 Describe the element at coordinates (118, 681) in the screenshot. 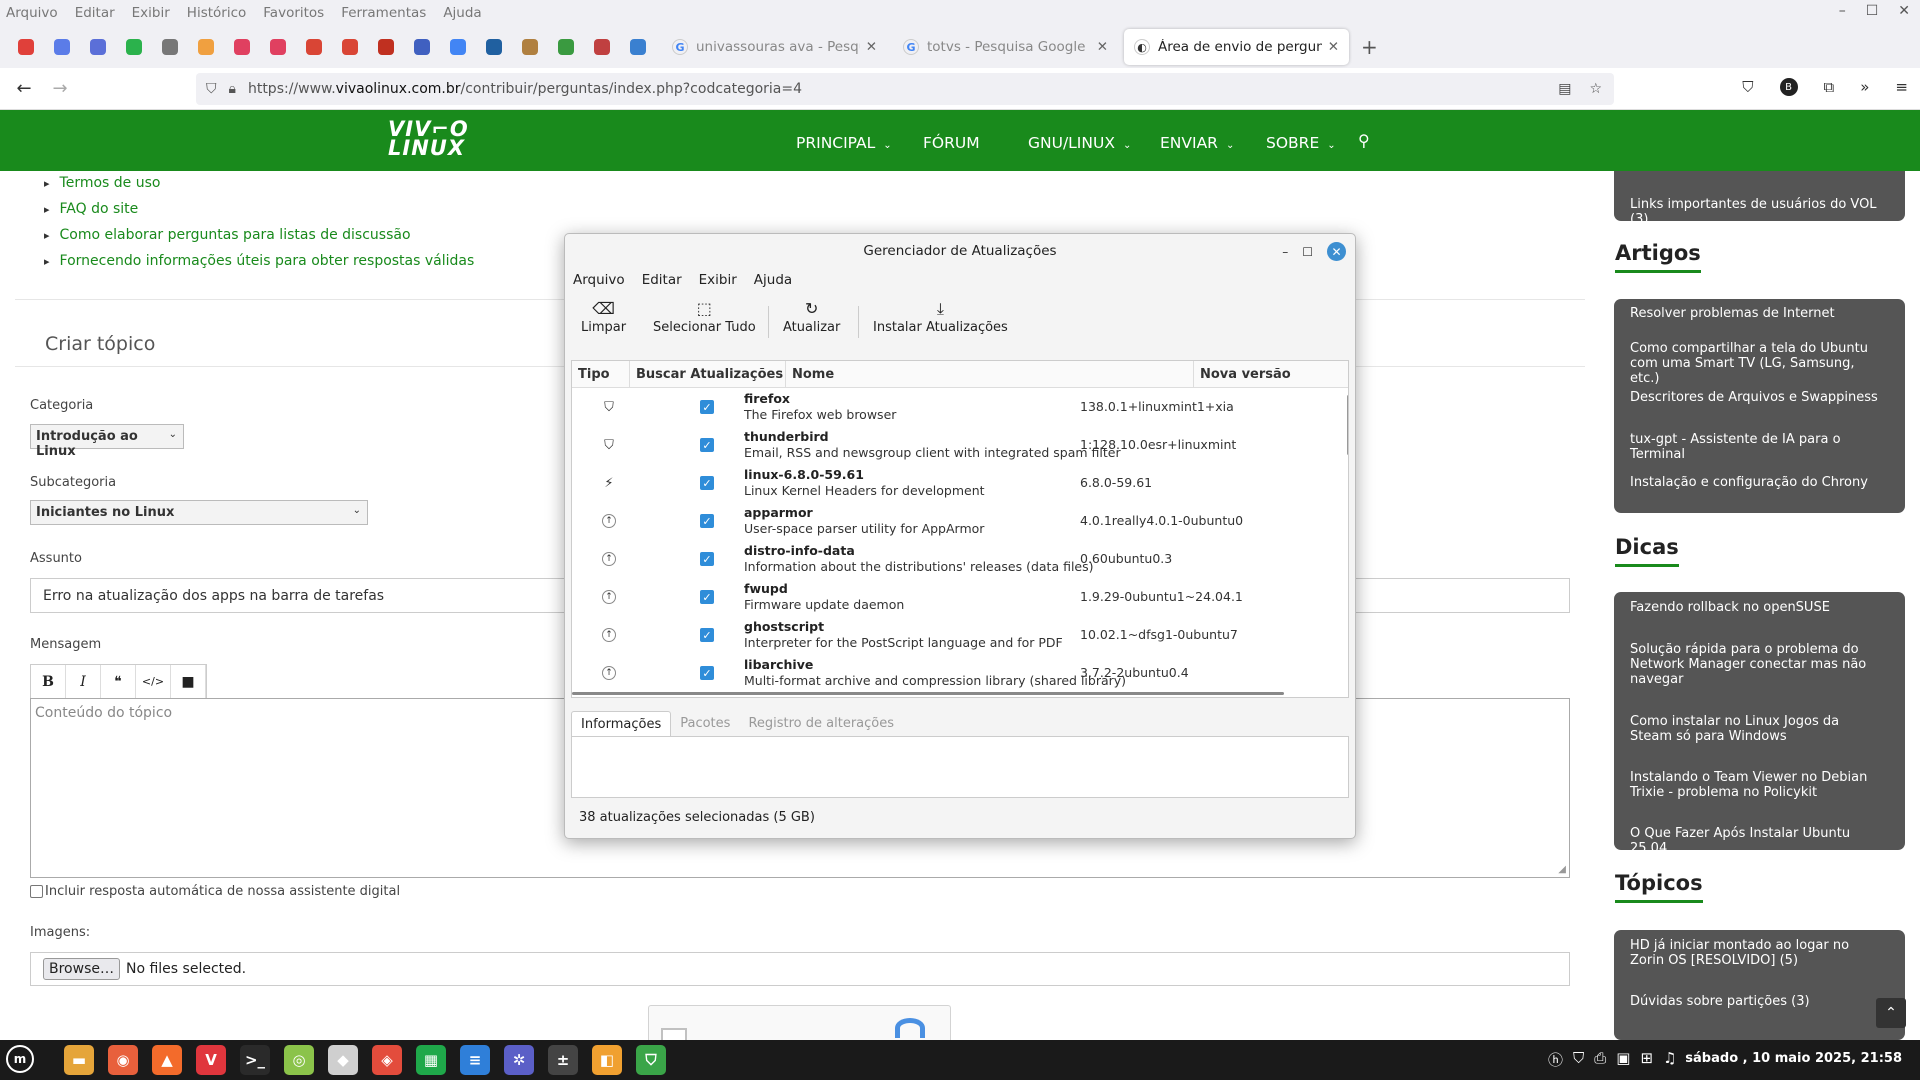

I see `quote-button: ❝` at that location.